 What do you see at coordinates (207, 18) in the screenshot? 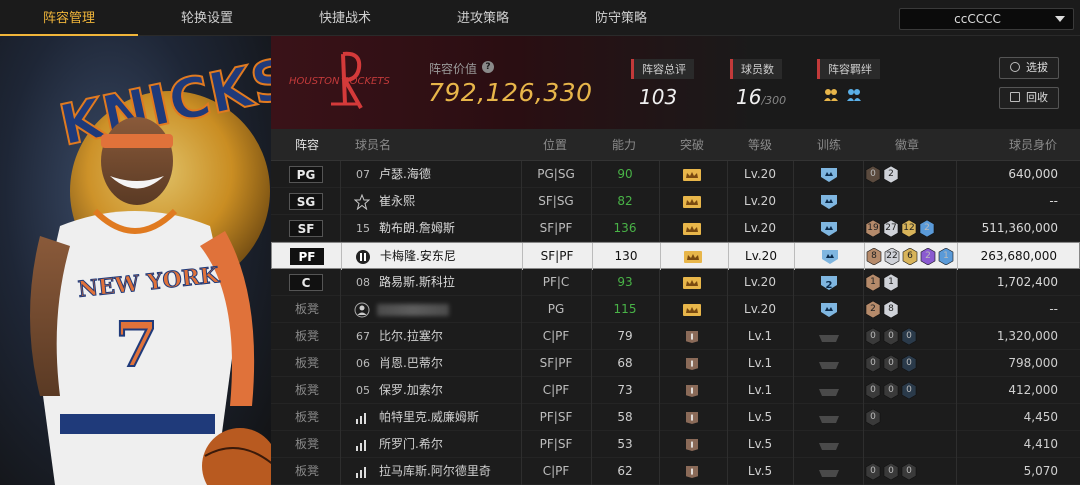
I see `tab-rotation-settings: 轮换设置` at bounding box center [207, 18].